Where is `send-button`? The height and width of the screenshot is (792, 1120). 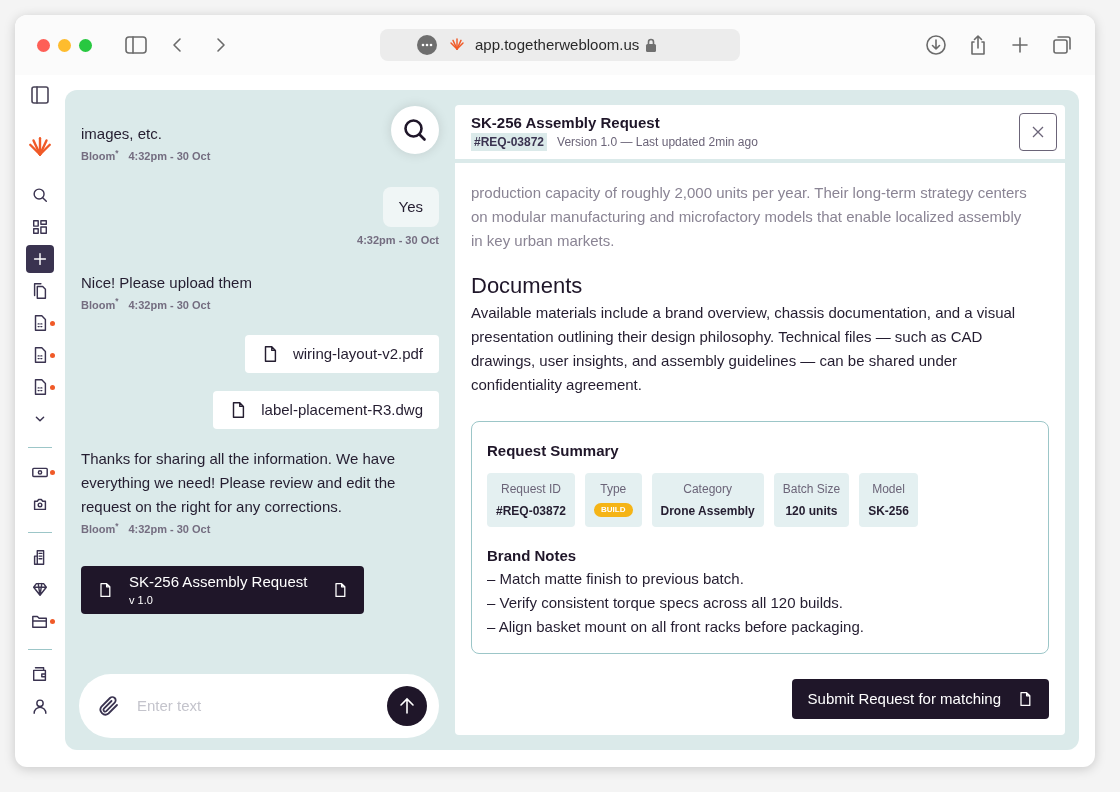
send-button is located at coordinates (407, 706).